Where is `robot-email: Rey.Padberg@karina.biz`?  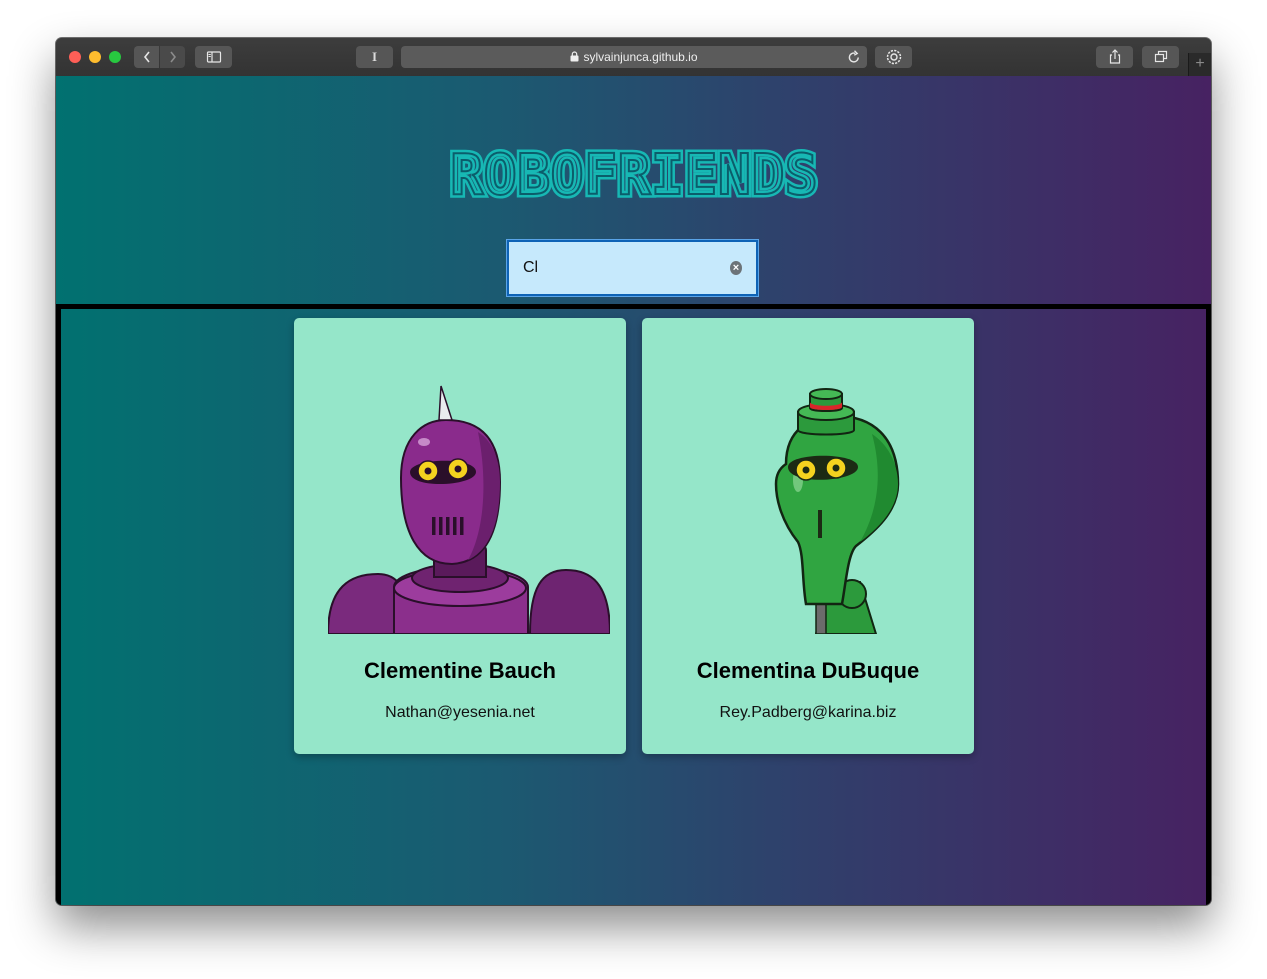
robot-email: Rey.Padberg@karina.biz is located at coordinates (808, 712).